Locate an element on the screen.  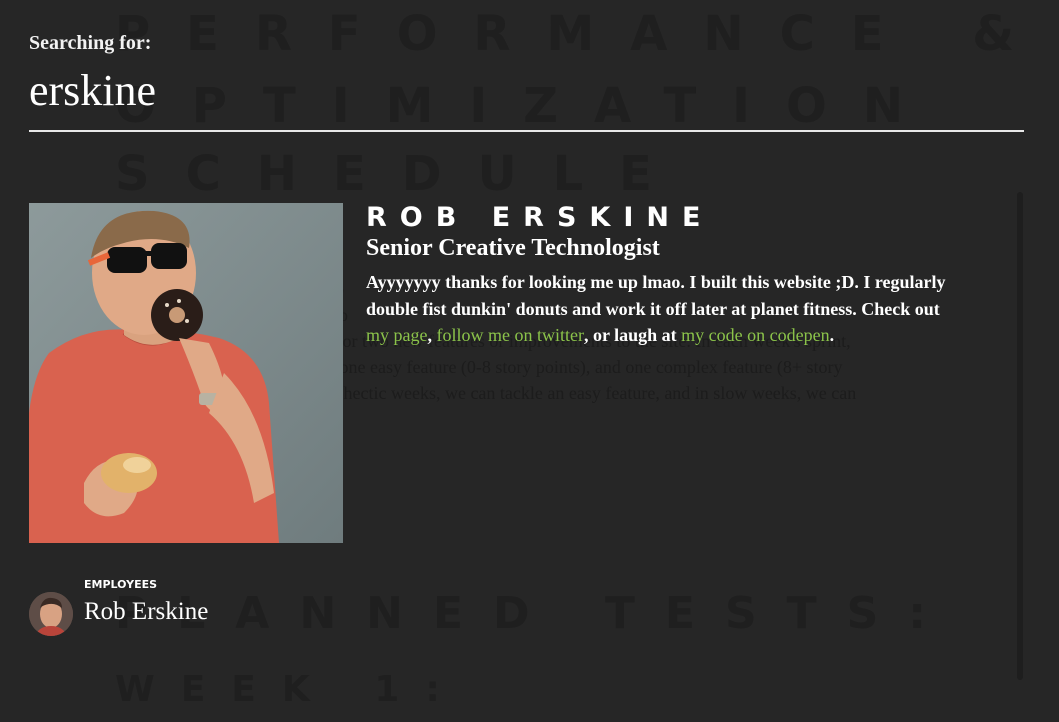
codepen-link: my code on codepen is located at coordinates (755, 335).